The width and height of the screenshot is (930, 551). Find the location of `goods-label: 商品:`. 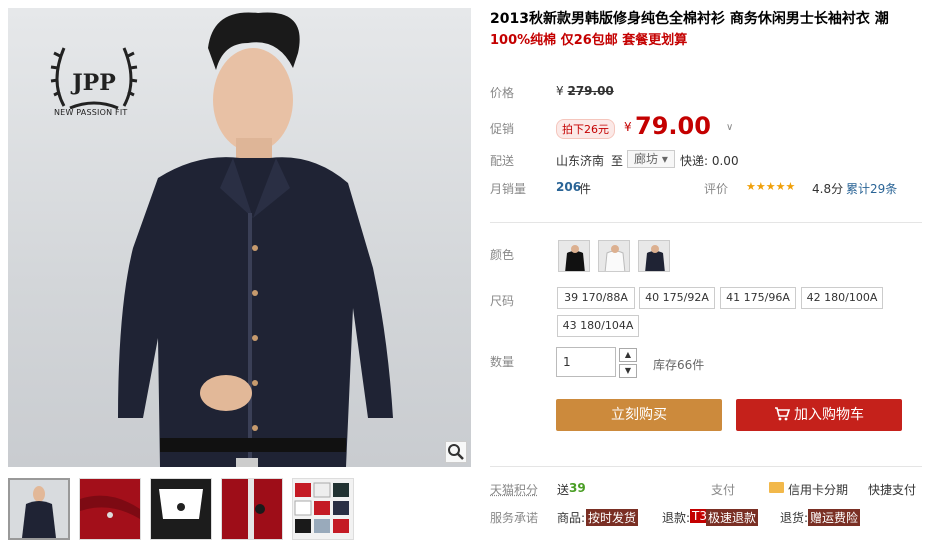

goods-label: 商品: is located at coordinates (571, 518).